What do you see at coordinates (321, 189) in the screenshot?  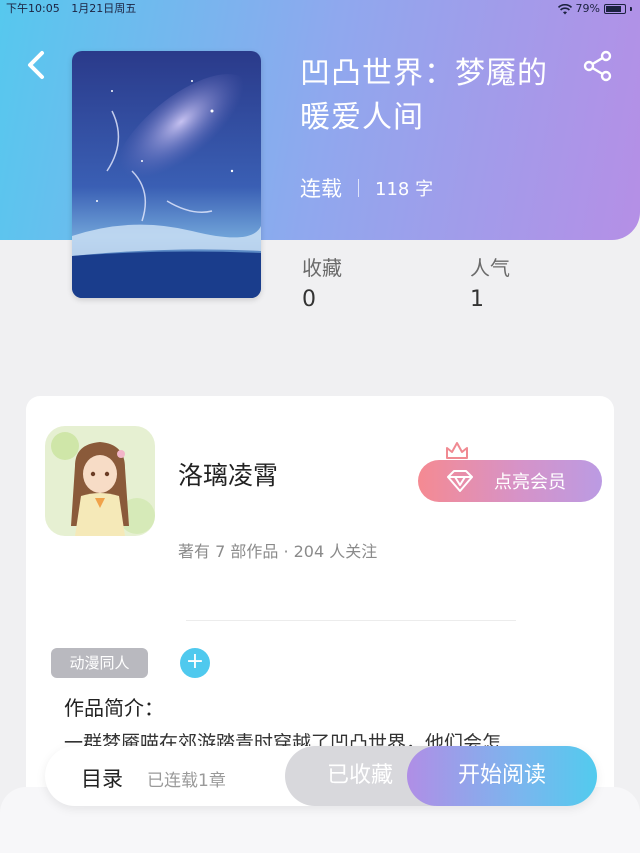 I see `serial-status: 连载` at bounding box center [321, 189].